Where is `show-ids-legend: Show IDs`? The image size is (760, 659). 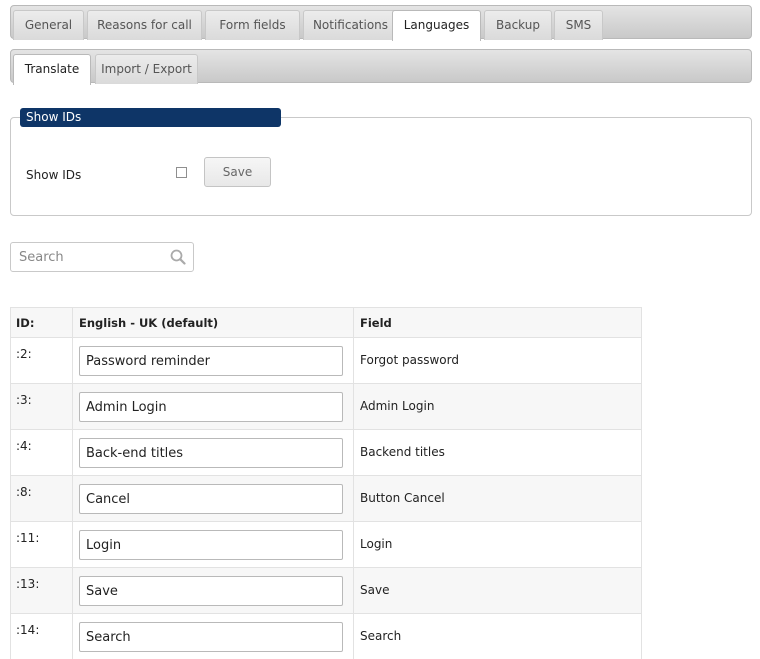 show-ids-legend: Show IDs is located at coordinates (150, 117).